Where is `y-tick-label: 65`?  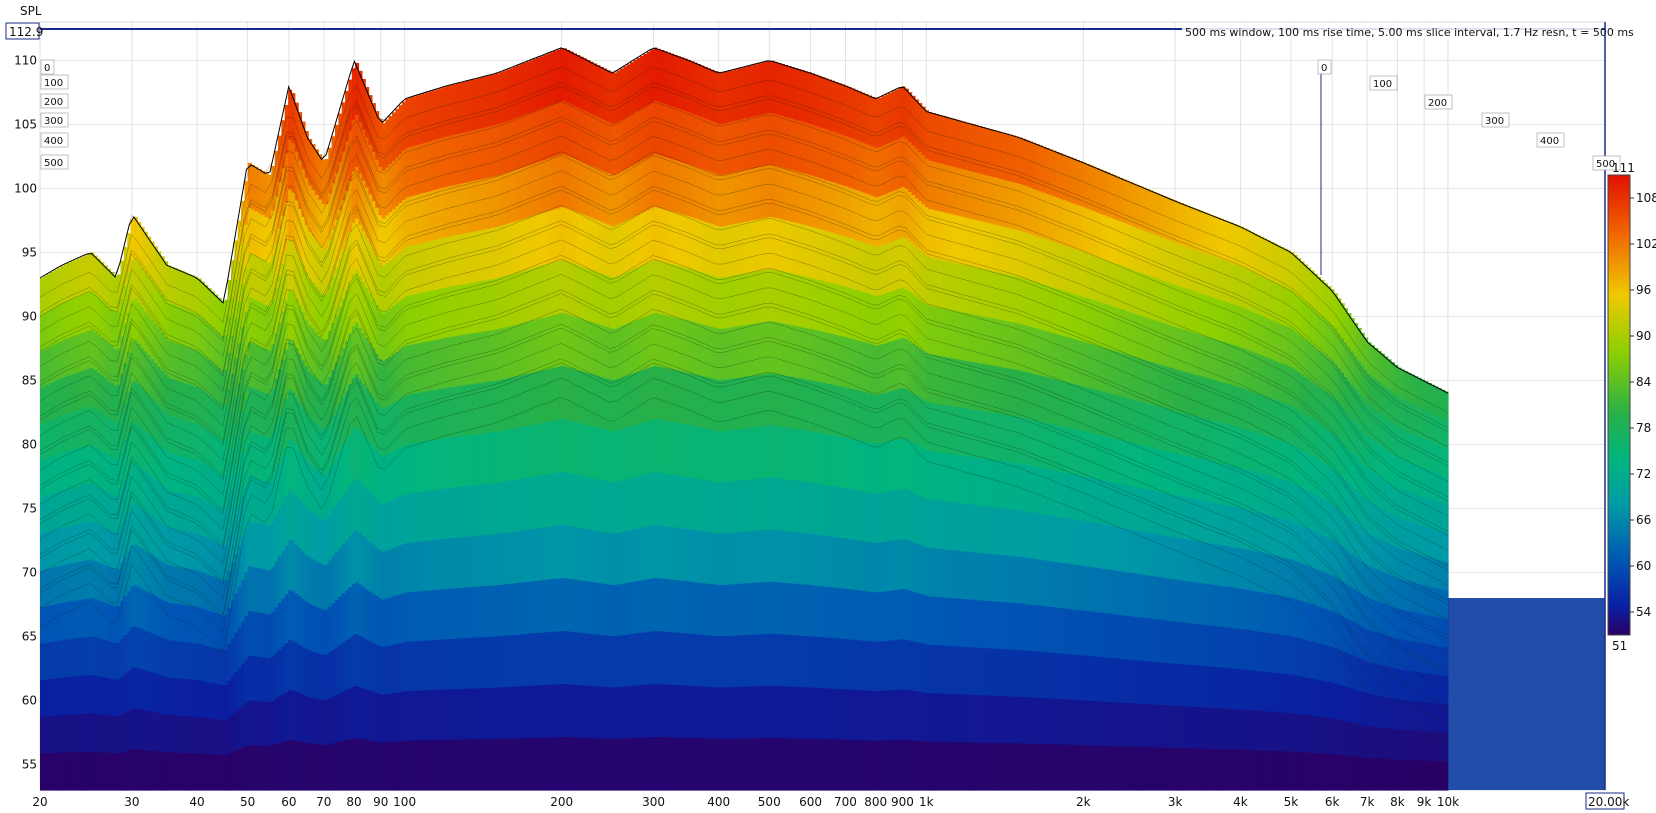
y-tick-label: 65 is located at coordinates (29, 636).